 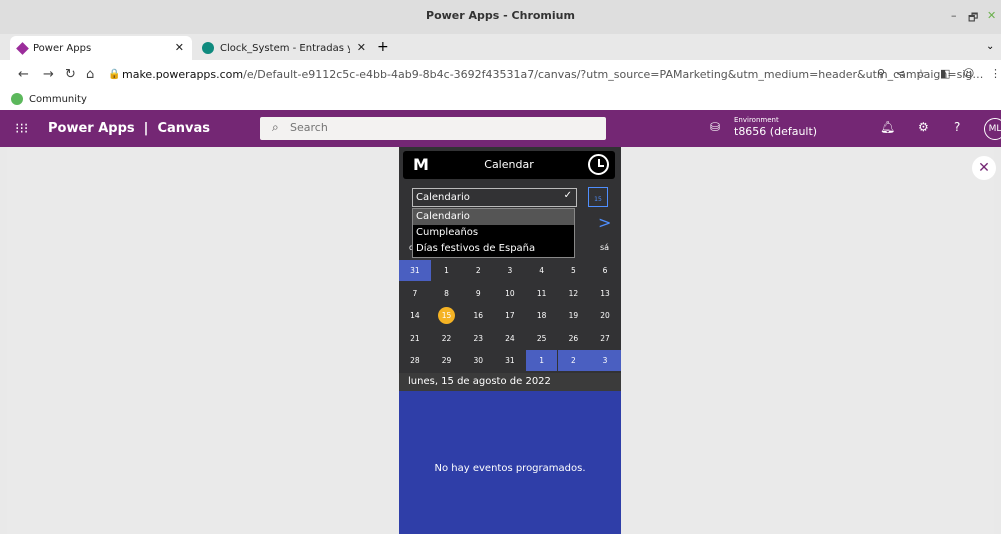 What do you see at coordinates (494, 197) in the screenshot?
I see `calendar-dropdown: Calendario ✓` at bounding box center [494, 197].